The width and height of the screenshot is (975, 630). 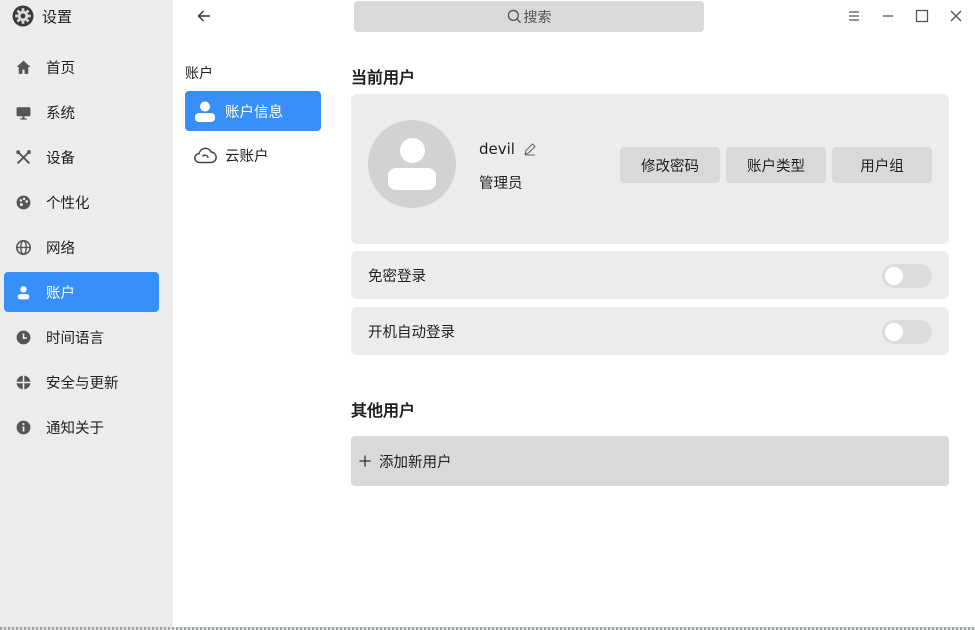 What do you see at coordinates (75, 428) in the screenshot?
I see `sidebar-item-label: 通知关于` at bounding box center [75, 428].